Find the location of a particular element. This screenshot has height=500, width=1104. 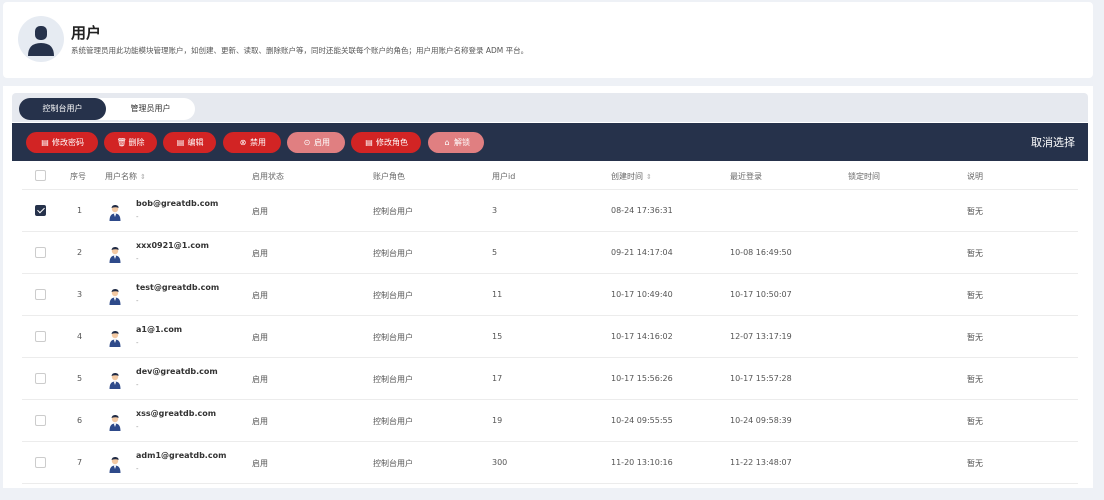

page-title: 用户 is located at coordinates (86, 33).